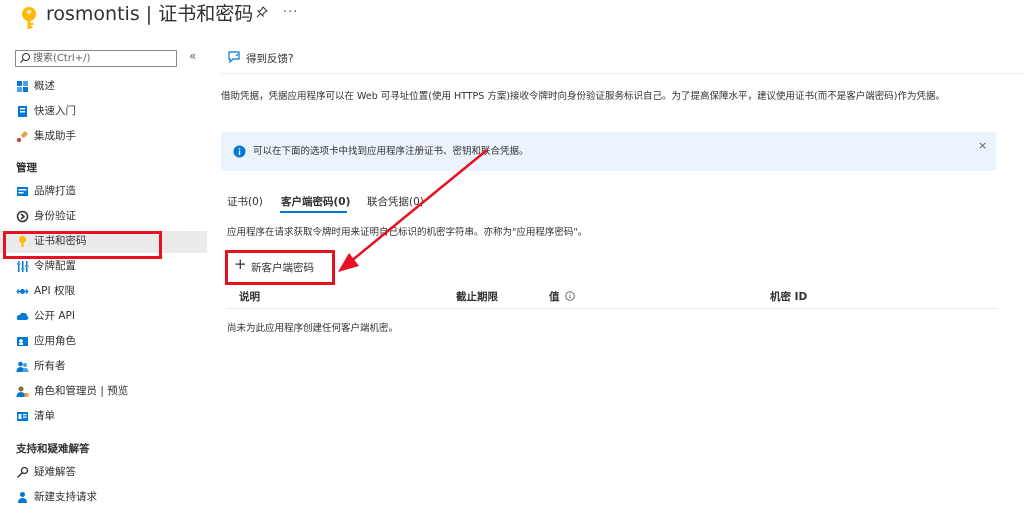  I want to click on tab-certificates: 证书(0), so click(245, 201).